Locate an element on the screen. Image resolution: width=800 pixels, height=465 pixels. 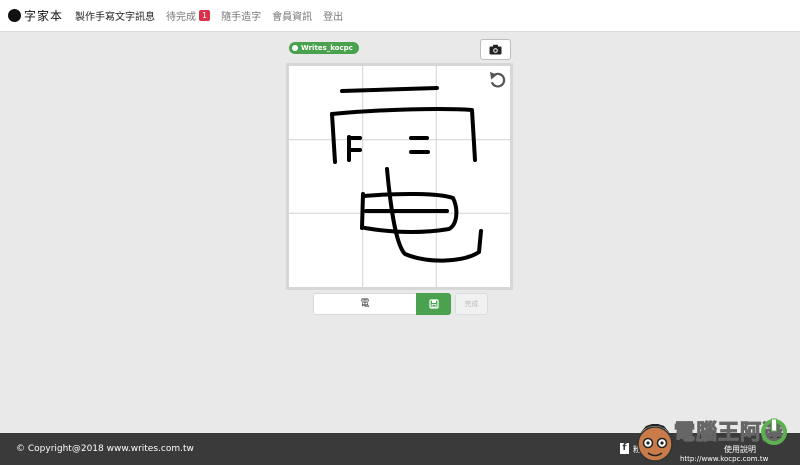
nav-item-label: 待完成 is located at coordinates (181, 17).